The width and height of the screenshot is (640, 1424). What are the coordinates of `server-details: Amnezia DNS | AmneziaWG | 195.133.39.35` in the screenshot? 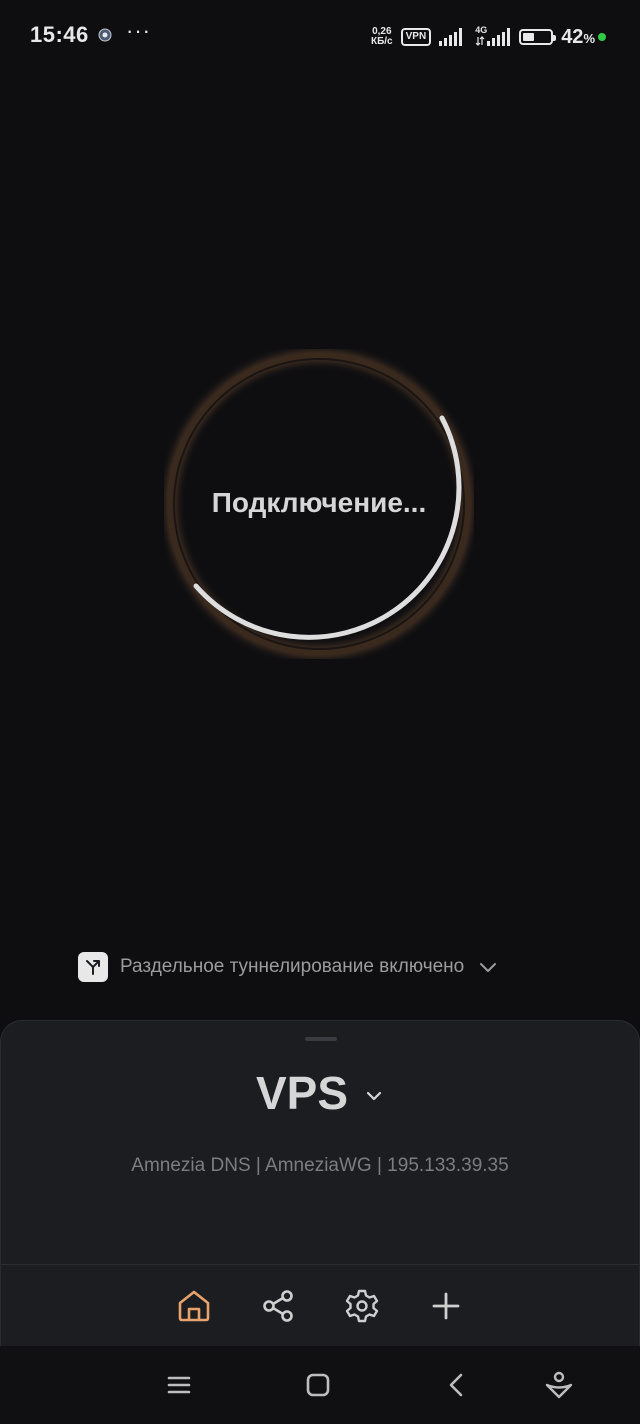 It's located at (320, 1165).